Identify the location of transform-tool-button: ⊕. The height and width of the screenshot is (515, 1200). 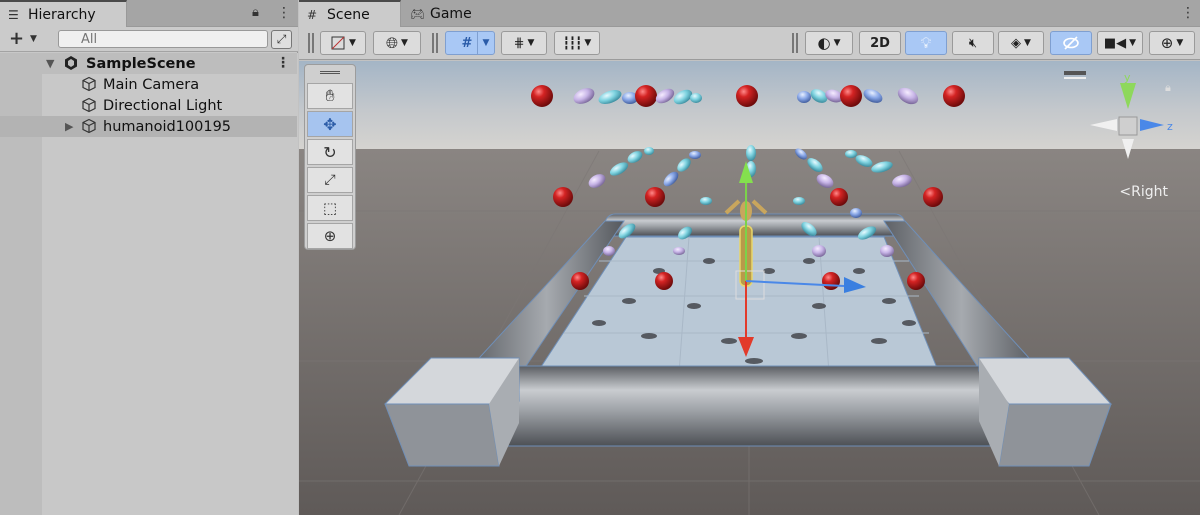
(330, 236).